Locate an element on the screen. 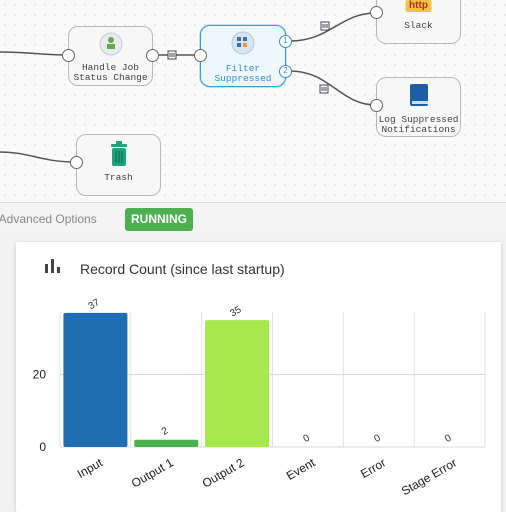 This screenshot has height=512, width=506. stream-selector-icon is located at coordinates (243, 43).